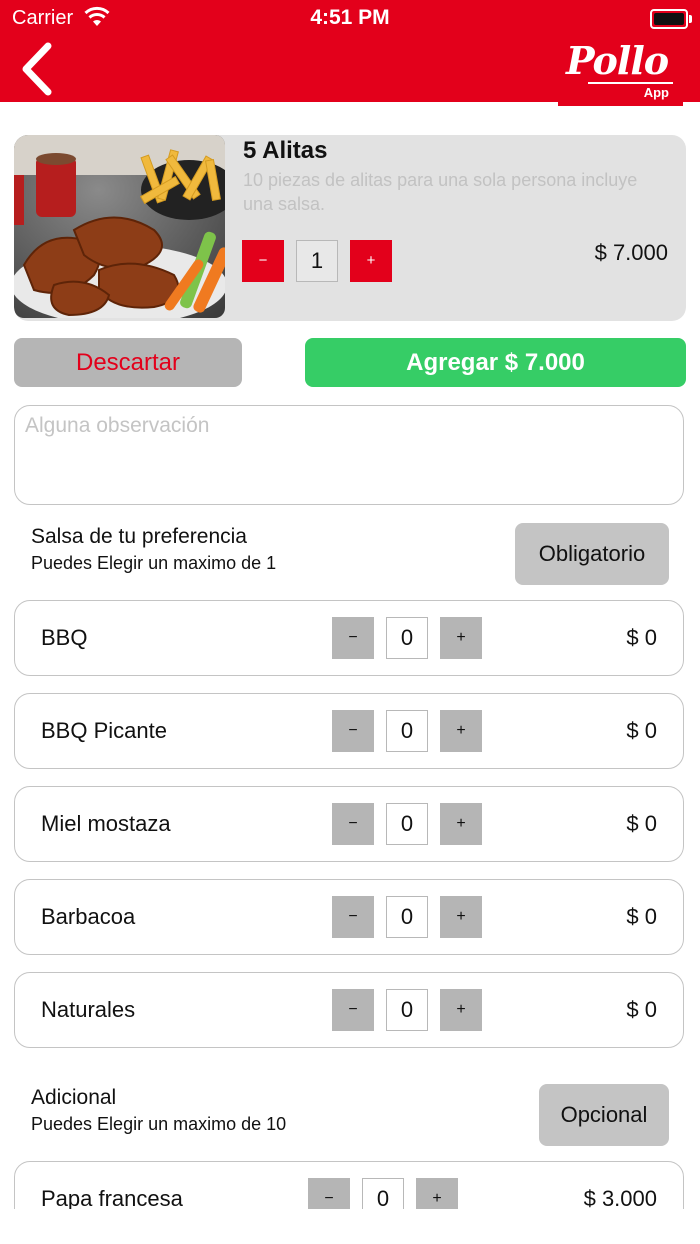 This screenshot has height=1244, width=700. What do you see at coordinates (345, 454) in the screenshot?
I see `observation-input` at bounding box center [345, 454].